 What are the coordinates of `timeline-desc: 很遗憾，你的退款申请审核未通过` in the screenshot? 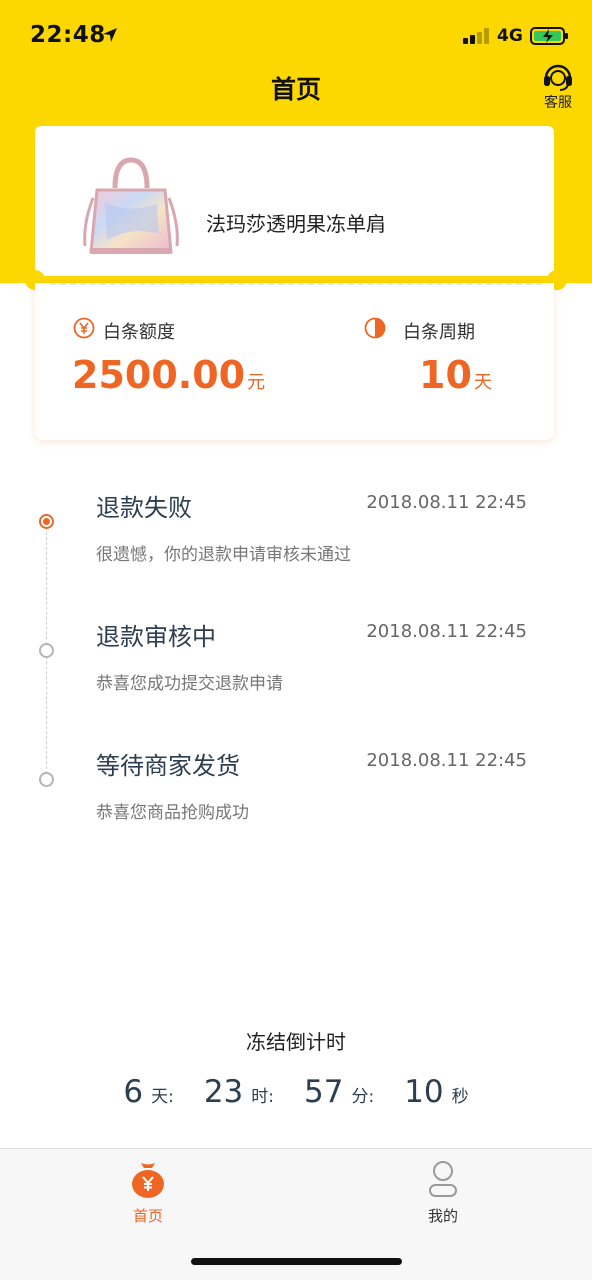 It's located at (223, 555).